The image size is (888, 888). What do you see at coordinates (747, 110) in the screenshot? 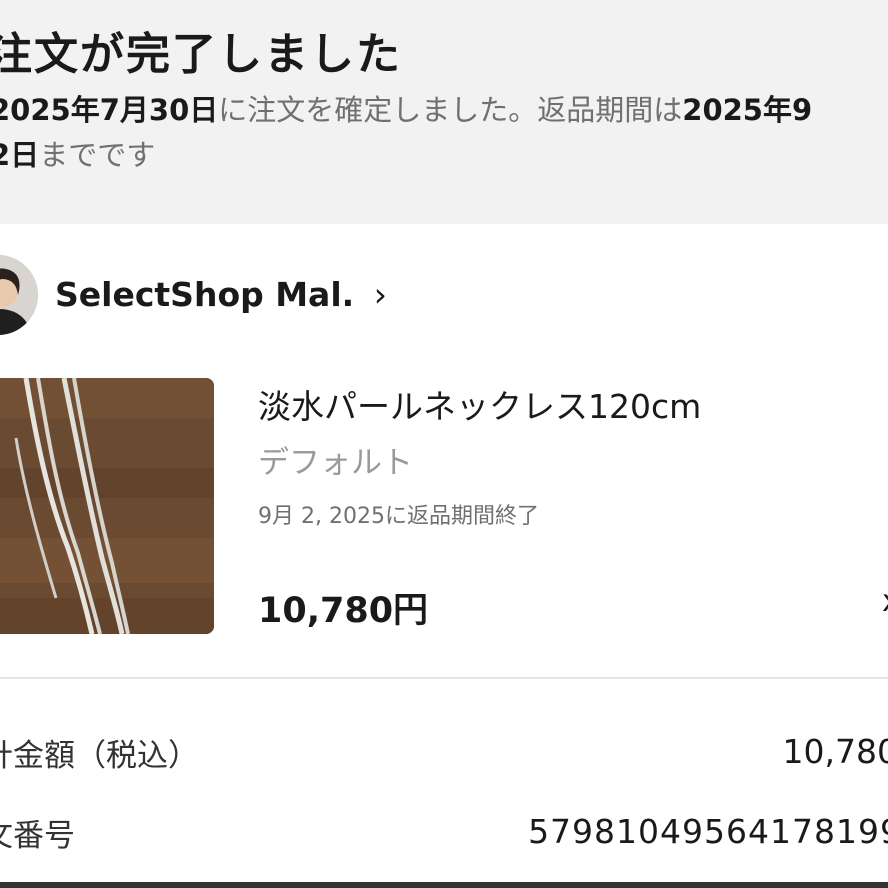
I see `return-end-date-part1: 2025年9` at bounding box center [747, 110].